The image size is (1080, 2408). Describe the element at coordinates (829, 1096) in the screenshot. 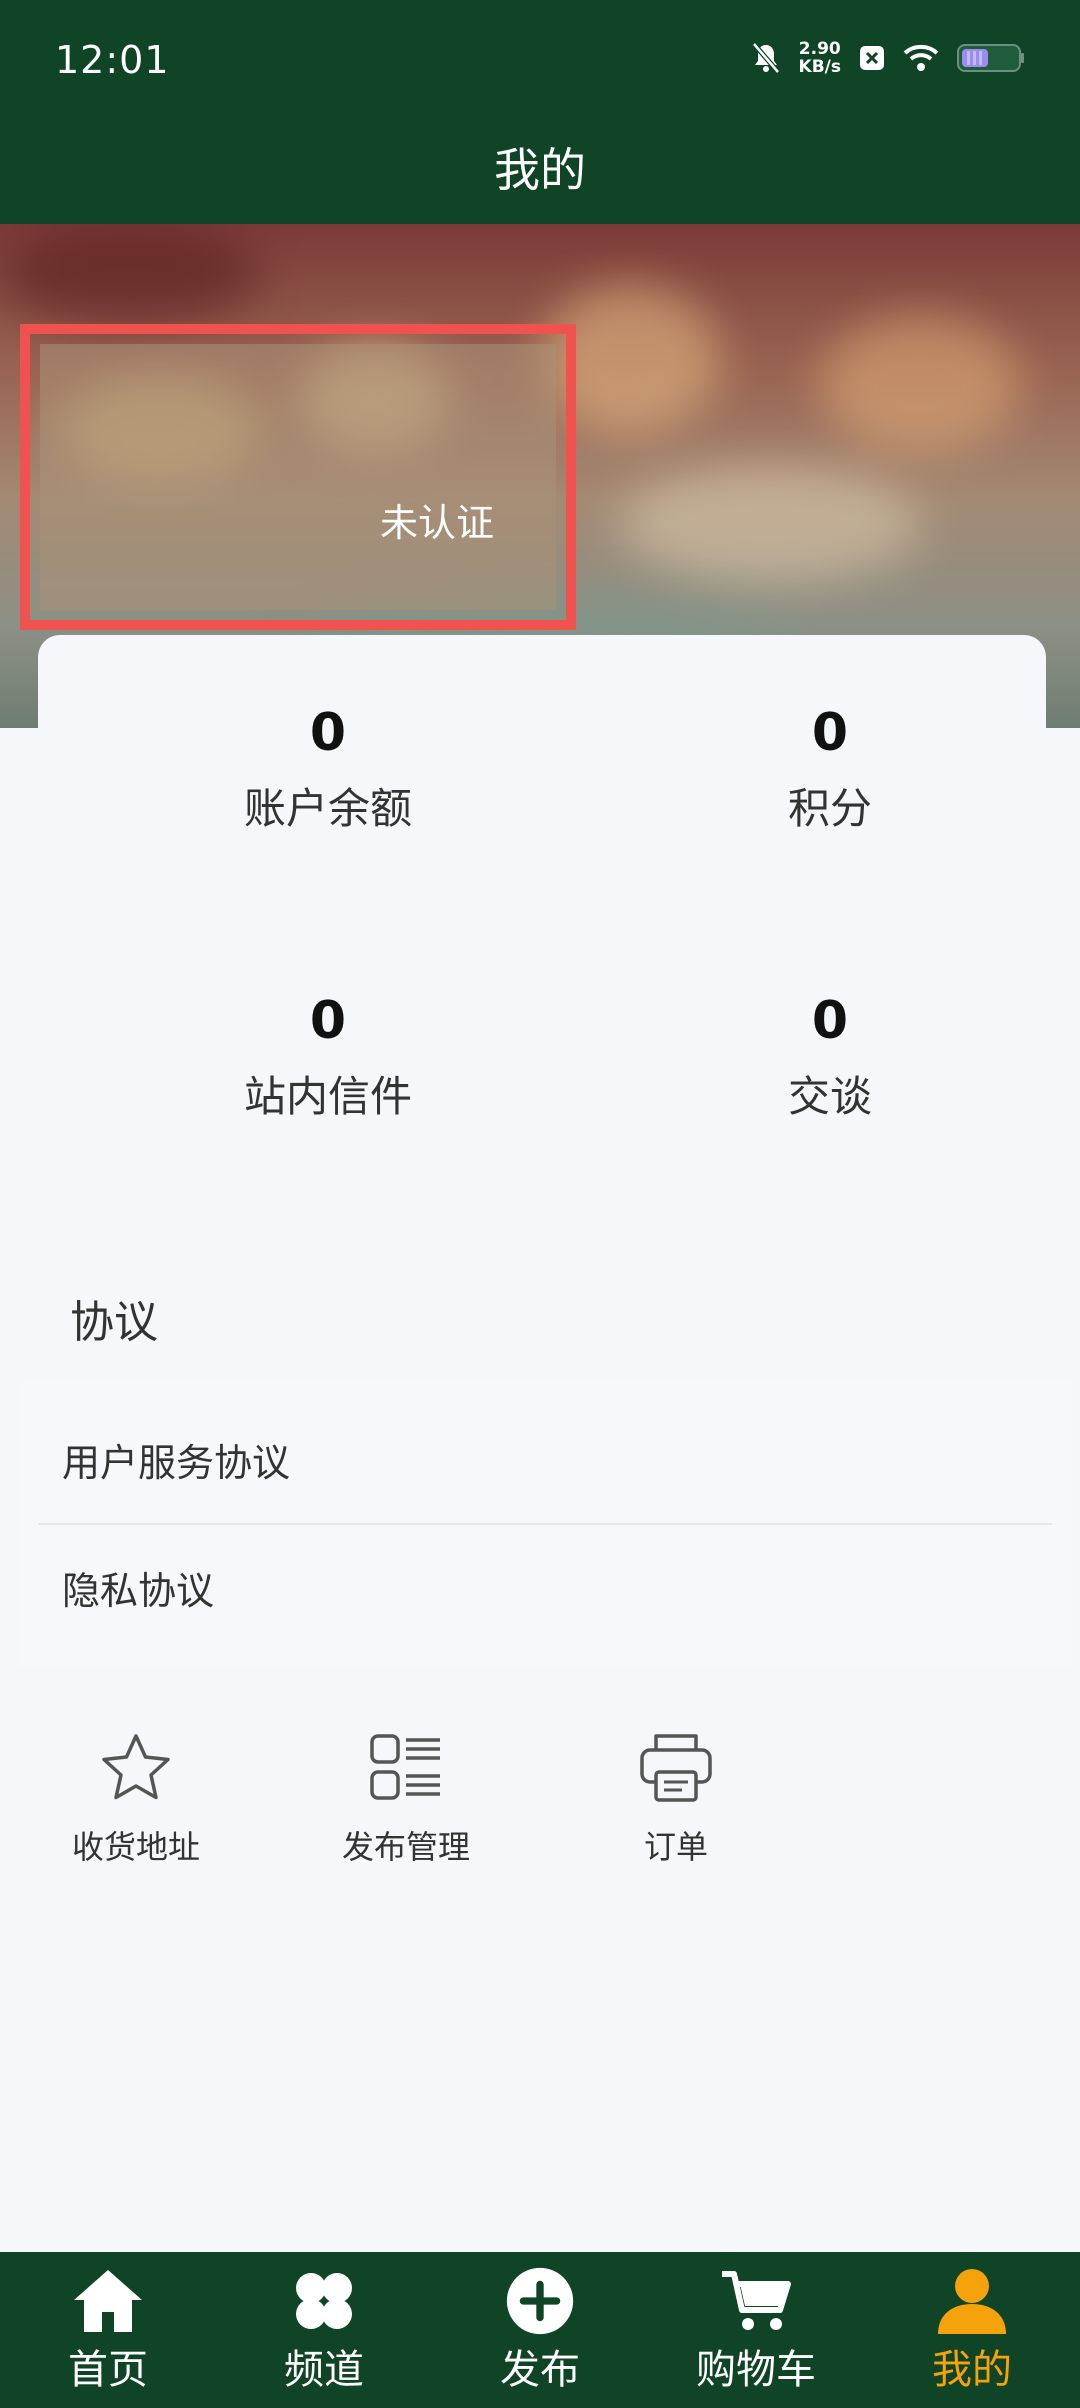

I see `stat-label: 交谈` at that location.